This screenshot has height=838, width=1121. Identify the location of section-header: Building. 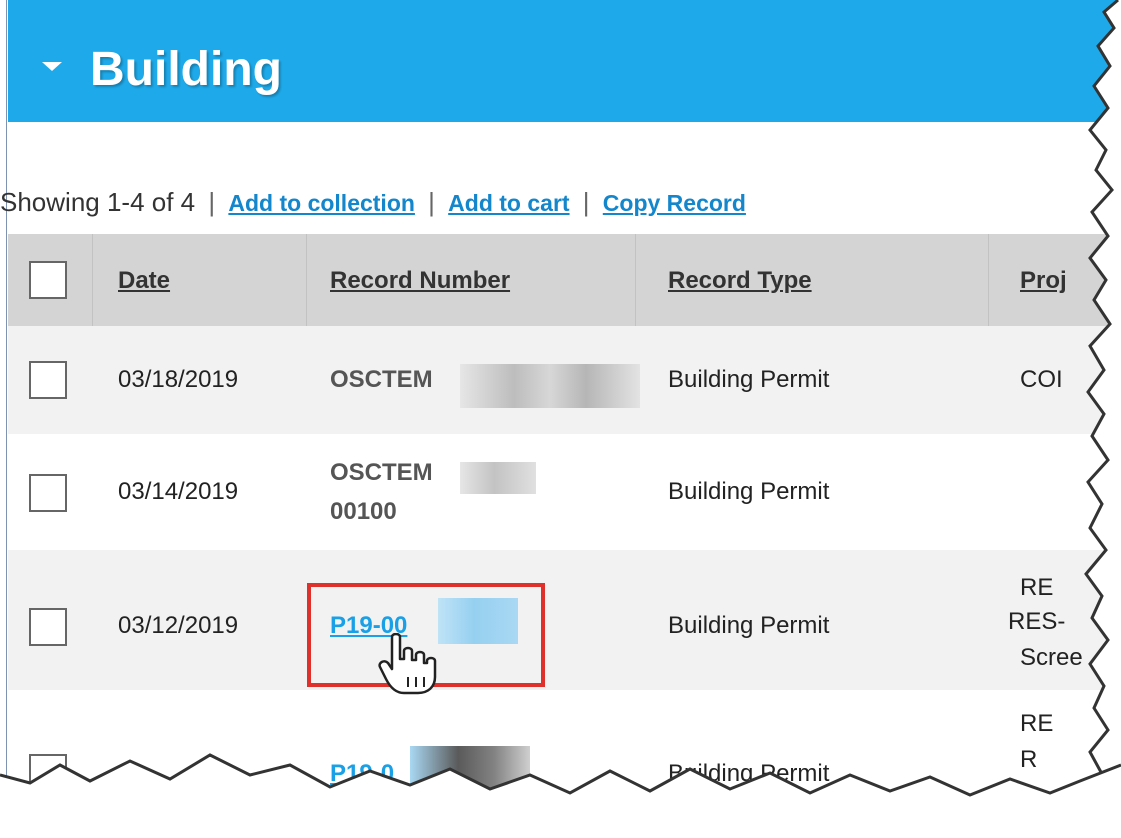
(564, 61).